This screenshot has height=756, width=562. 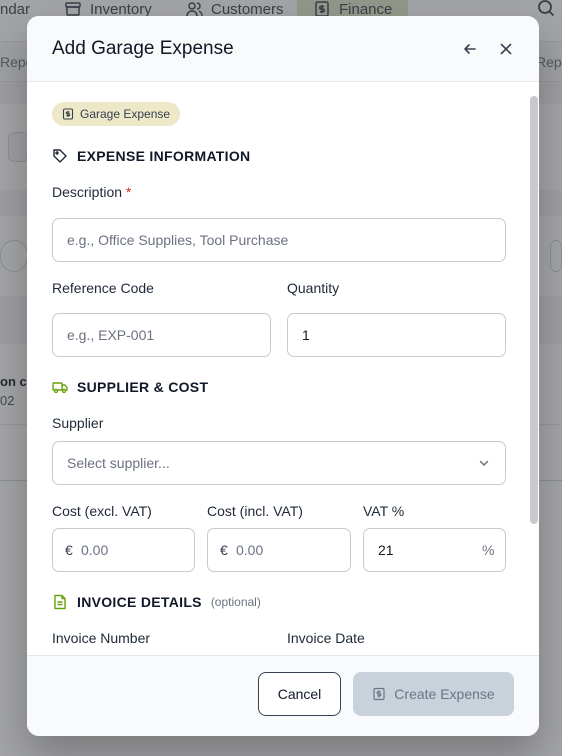 I want to click on back-button, so click(x=470, y=49).